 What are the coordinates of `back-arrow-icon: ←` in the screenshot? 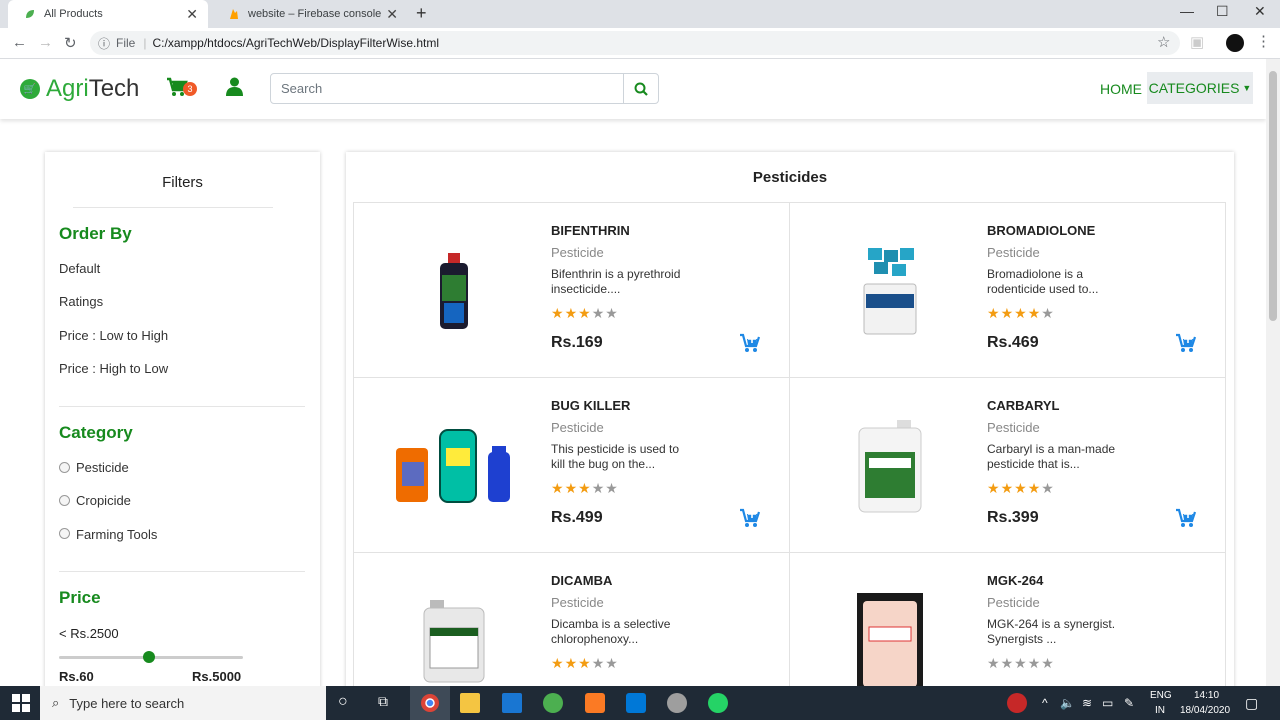 It's located at (19, 42).